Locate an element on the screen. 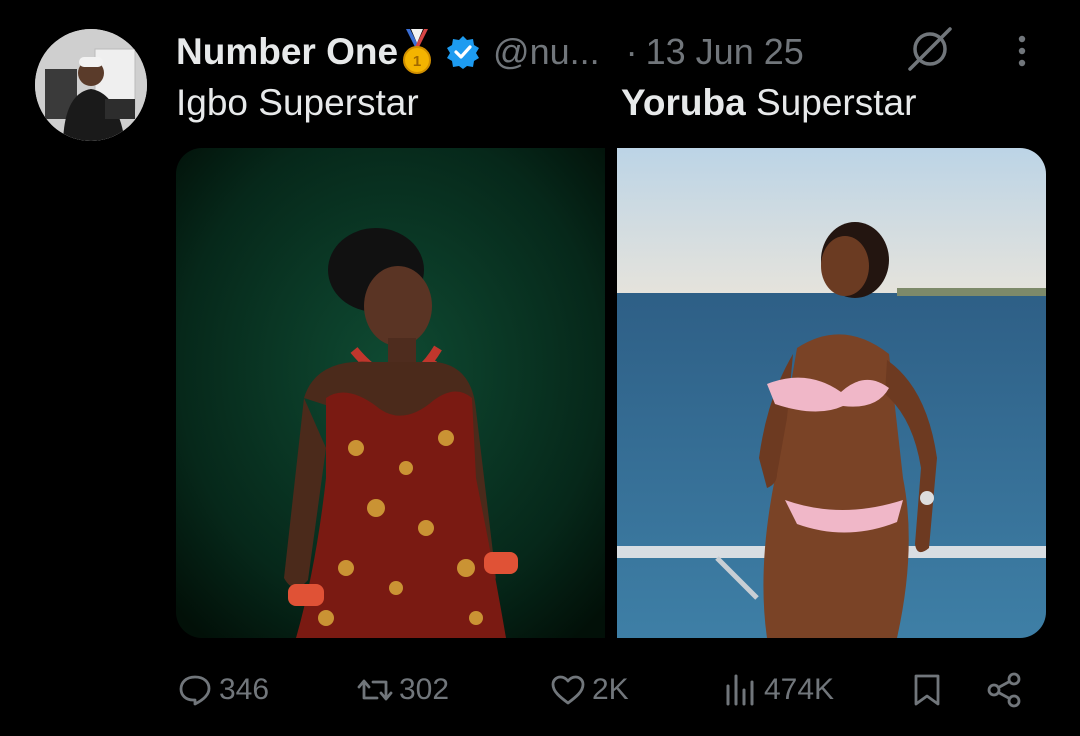  more-options-icon is located at coordinates (1022, 51).